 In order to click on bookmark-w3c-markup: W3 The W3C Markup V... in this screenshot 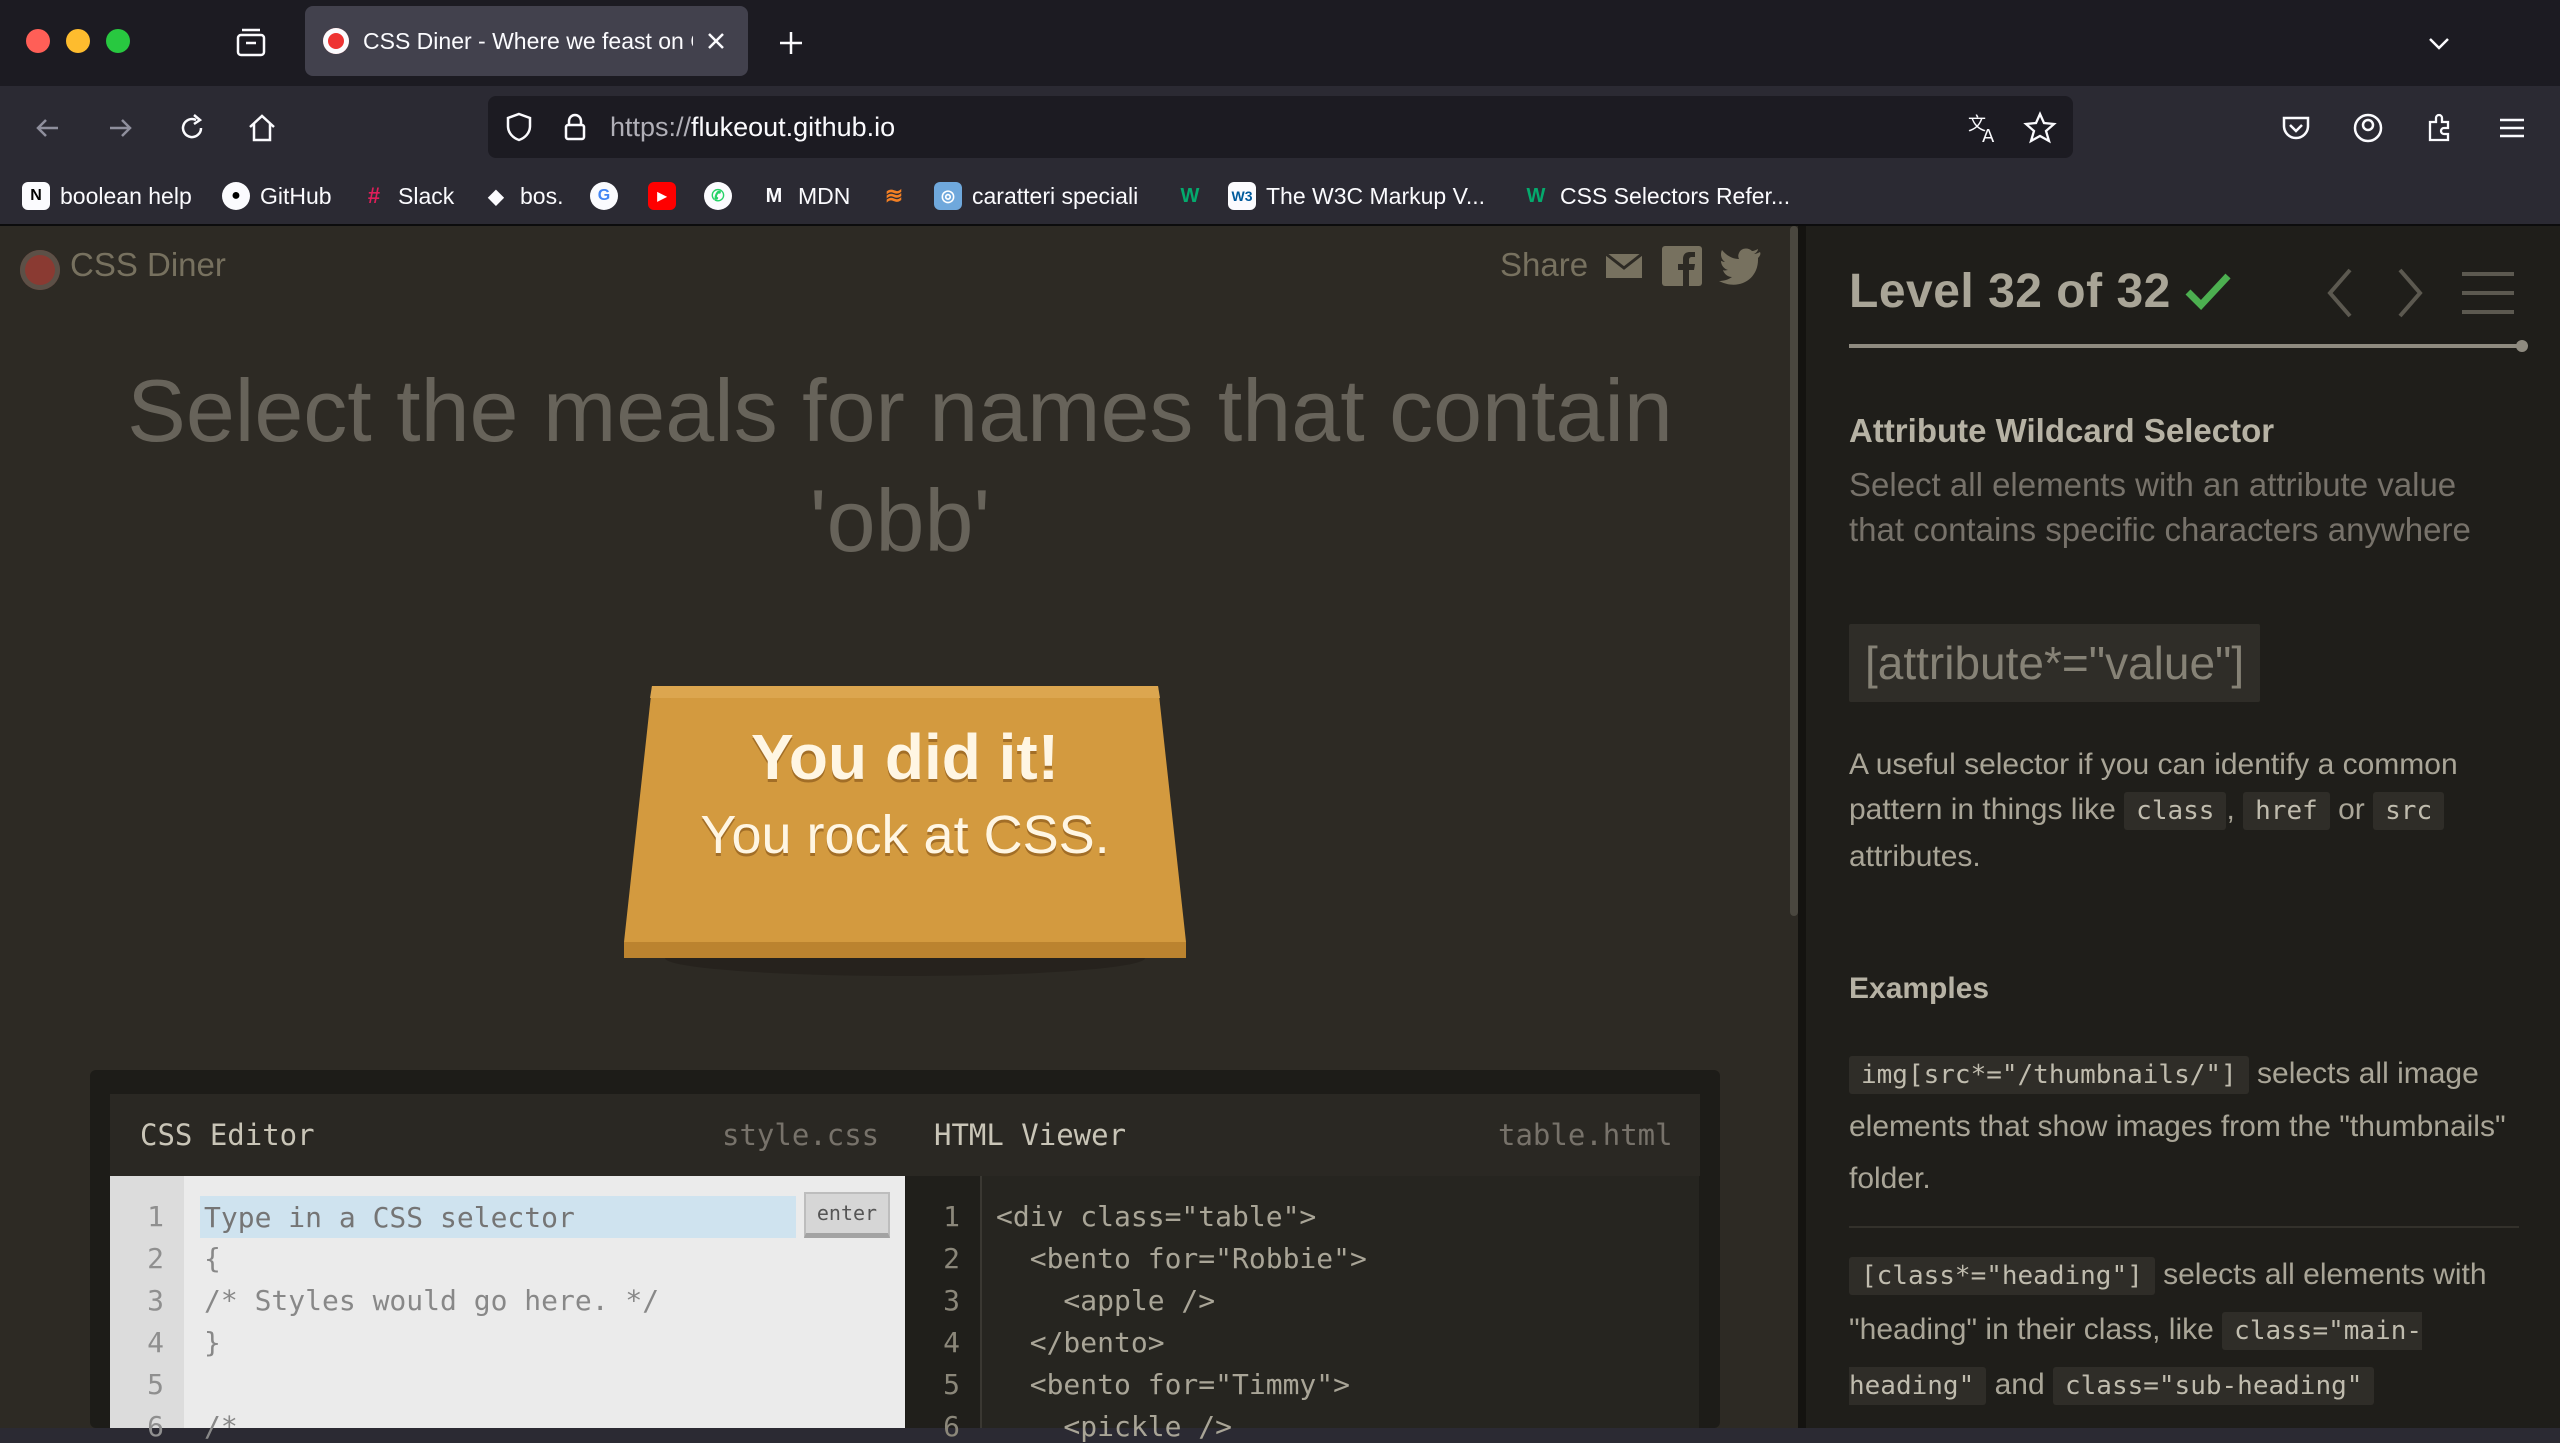, I will do `click(1356, 196)`.